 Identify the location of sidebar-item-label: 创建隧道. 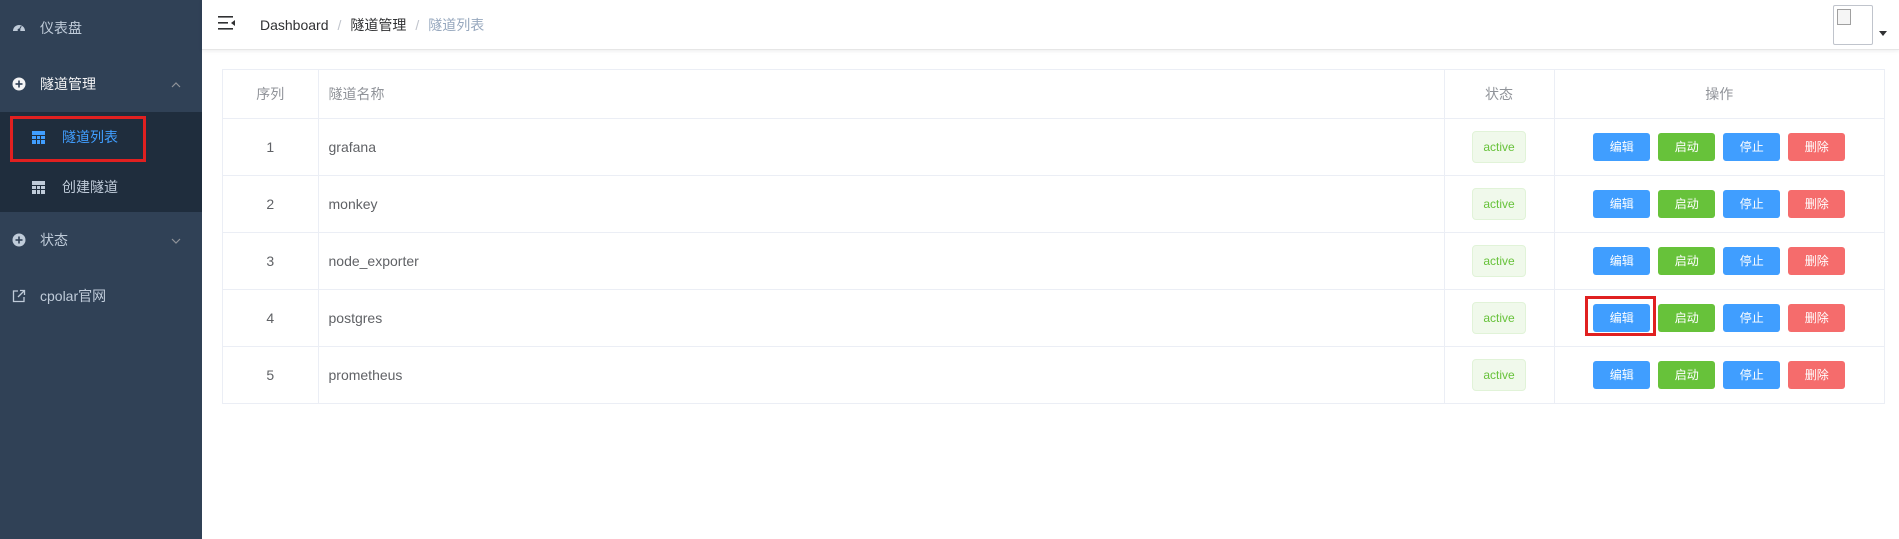
(90, 187).